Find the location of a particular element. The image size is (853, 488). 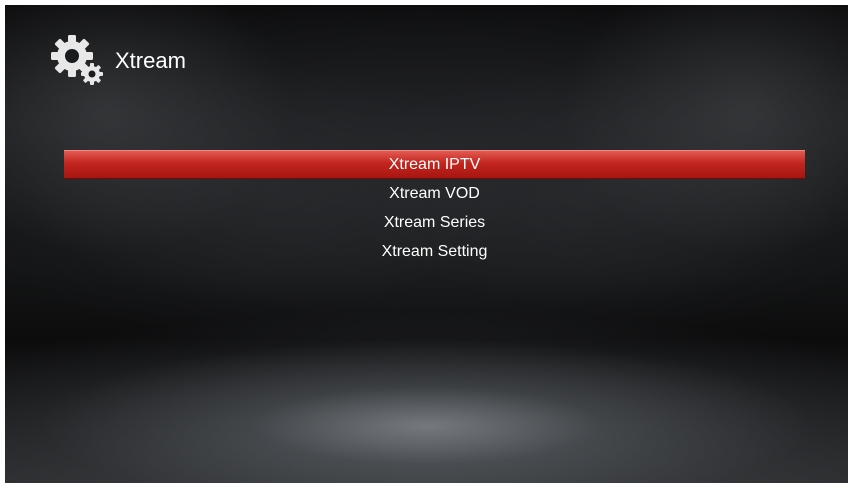

menu-item-xtream-iptv: Xtream IPTV is located at coordinates (434, 164).